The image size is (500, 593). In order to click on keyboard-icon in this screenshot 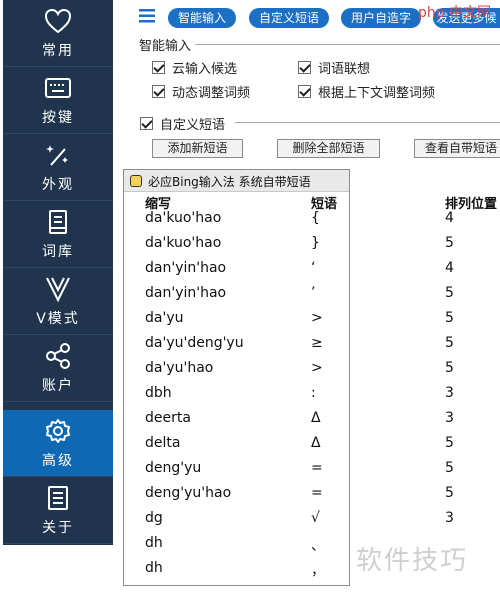, I will do `click(58, 87)`.